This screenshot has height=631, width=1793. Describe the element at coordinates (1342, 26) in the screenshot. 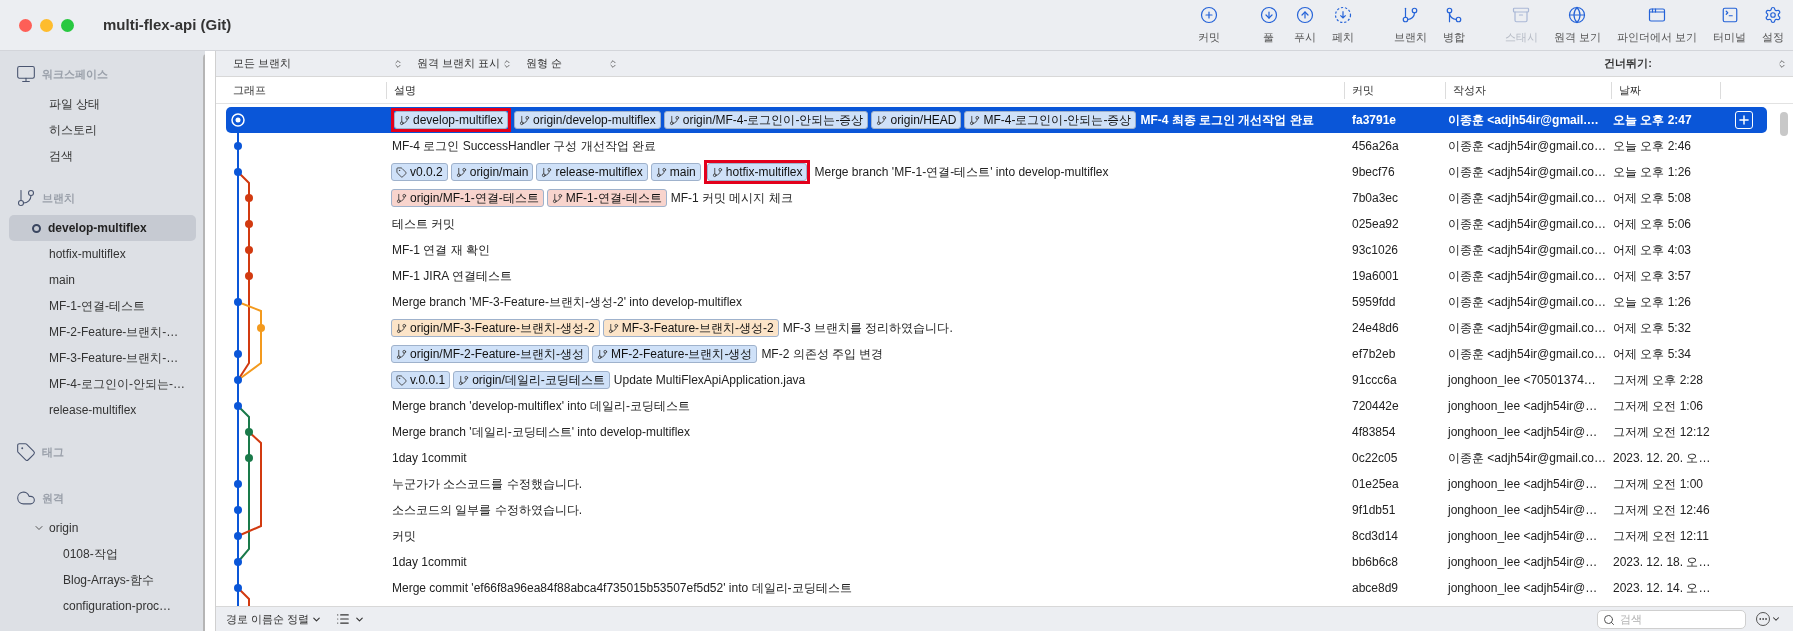

I see `toolbar-button: 페치` at that location.